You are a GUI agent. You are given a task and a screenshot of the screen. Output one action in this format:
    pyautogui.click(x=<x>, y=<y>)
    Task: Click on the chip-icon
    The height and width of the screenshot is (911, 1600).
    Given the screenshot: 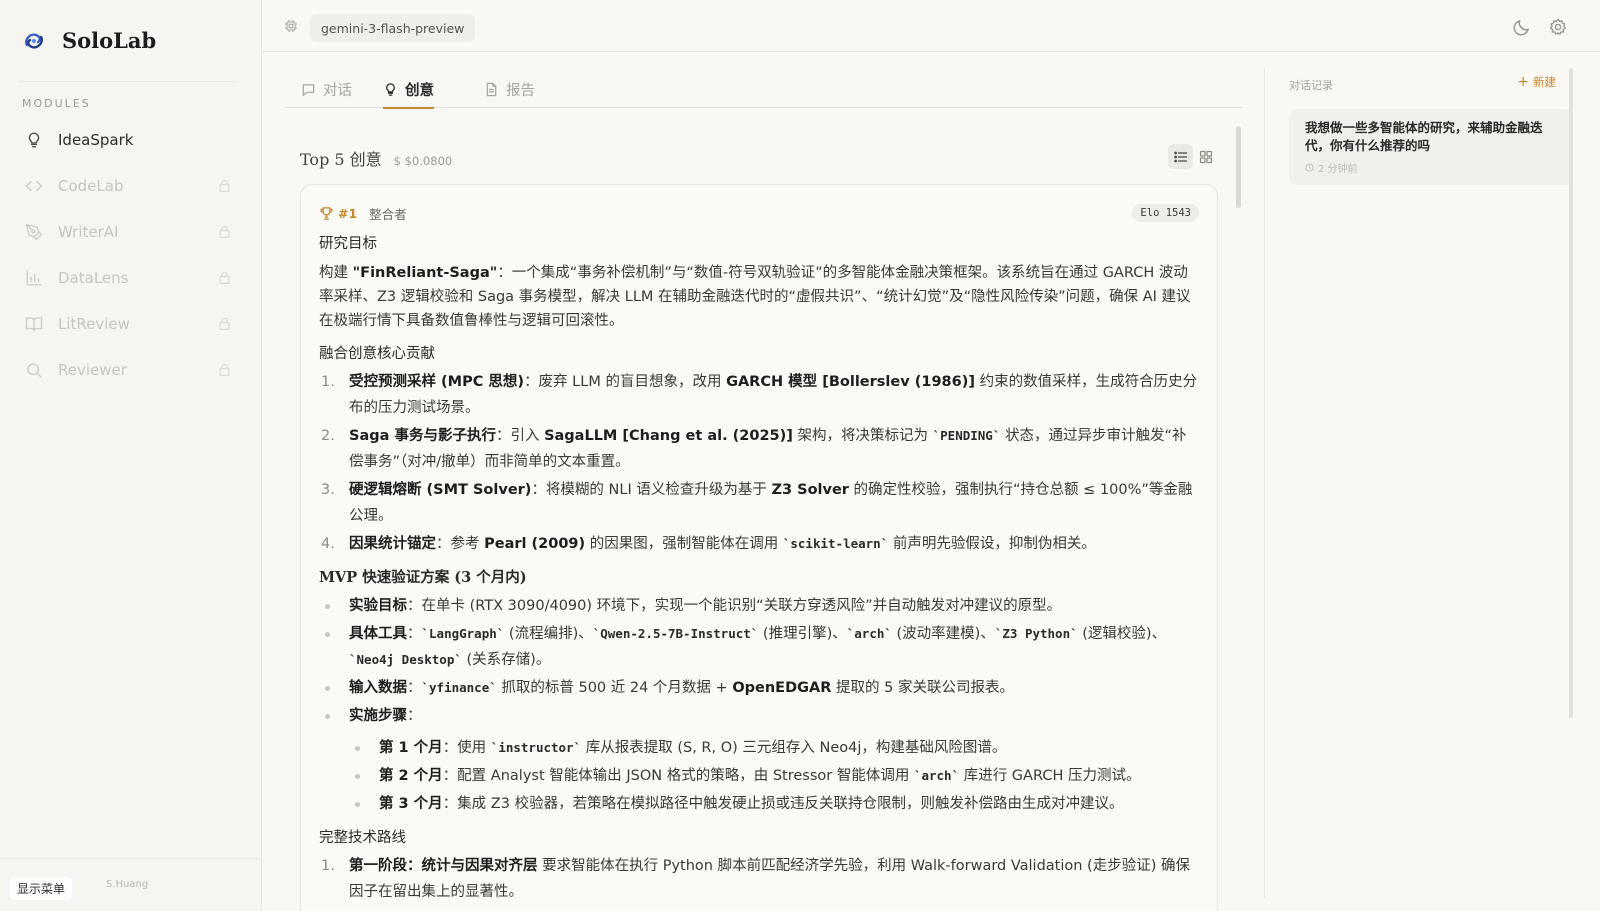 What is the action you would take?
    pyautogui.click(x=291, y=26)
    